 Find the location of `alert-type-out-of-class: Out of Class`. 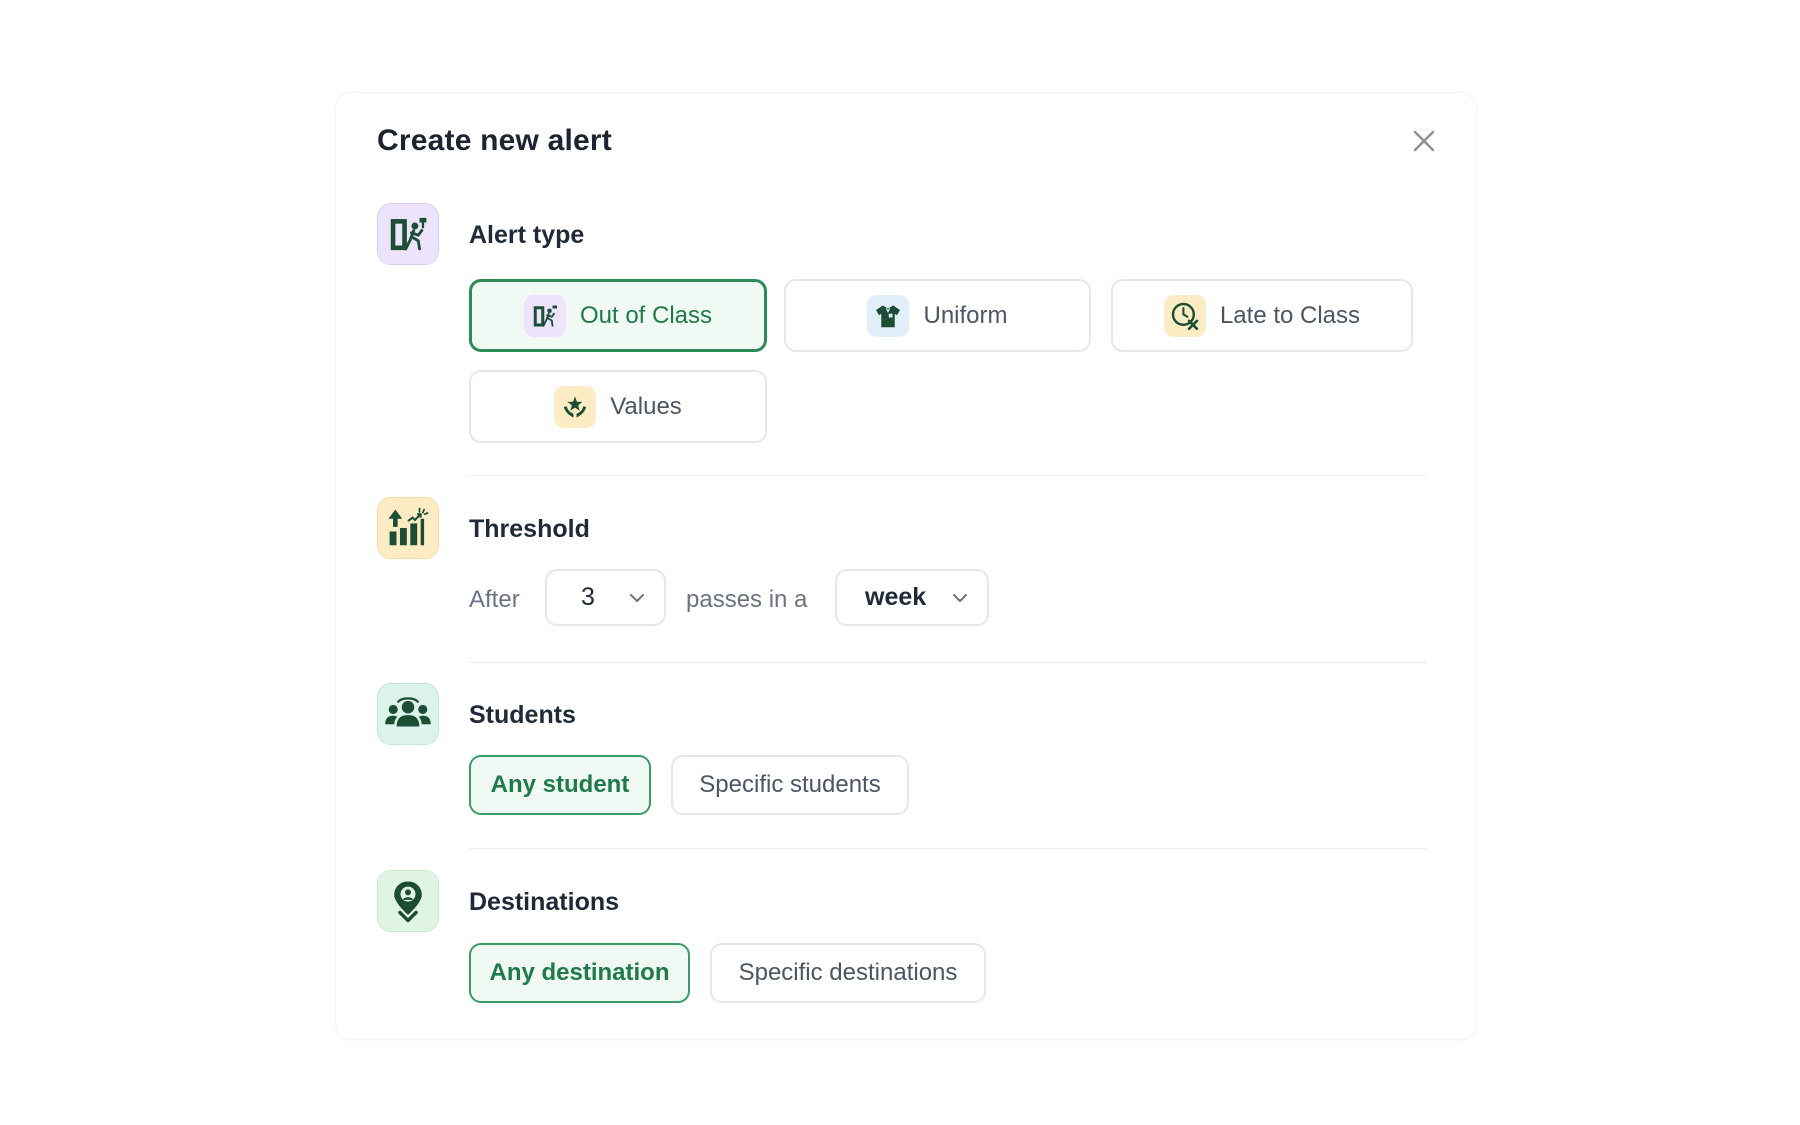

alert-type-out-of-class: Out of Class is located at coordinates (618, 315).